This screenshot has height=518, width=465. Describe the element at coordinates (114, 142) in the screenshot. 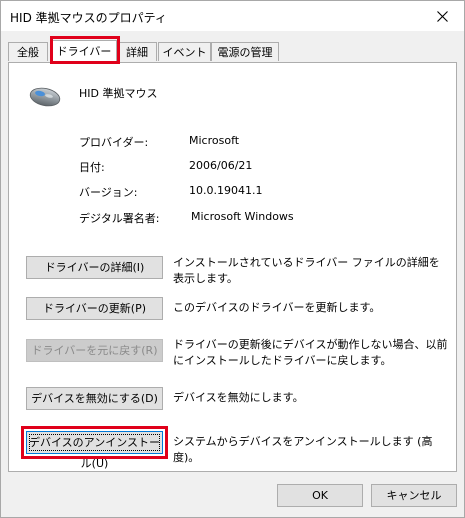

I see `provider-label: プロバイダー:` at that location.